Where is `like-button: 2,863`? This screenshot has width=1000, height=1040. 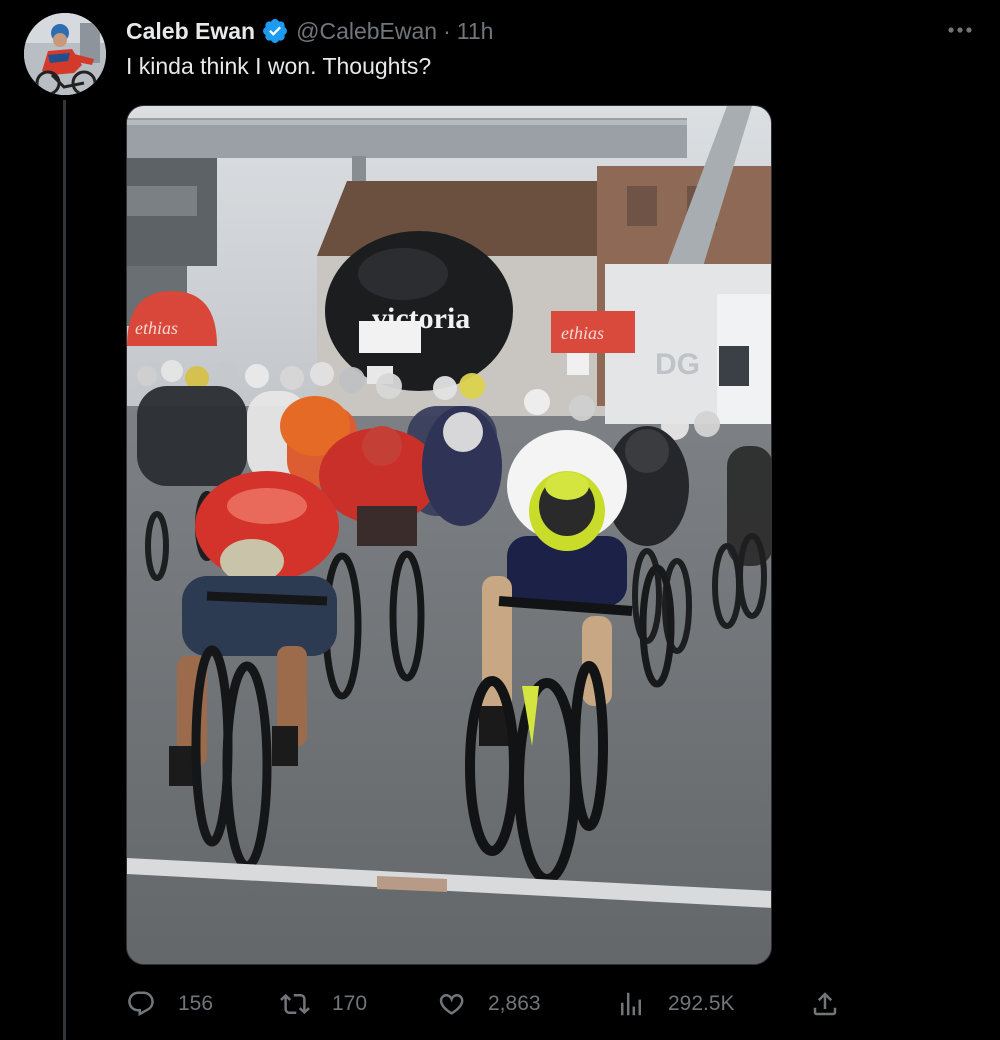
like-button: 2,863 is located at coordinates (487, 1004).